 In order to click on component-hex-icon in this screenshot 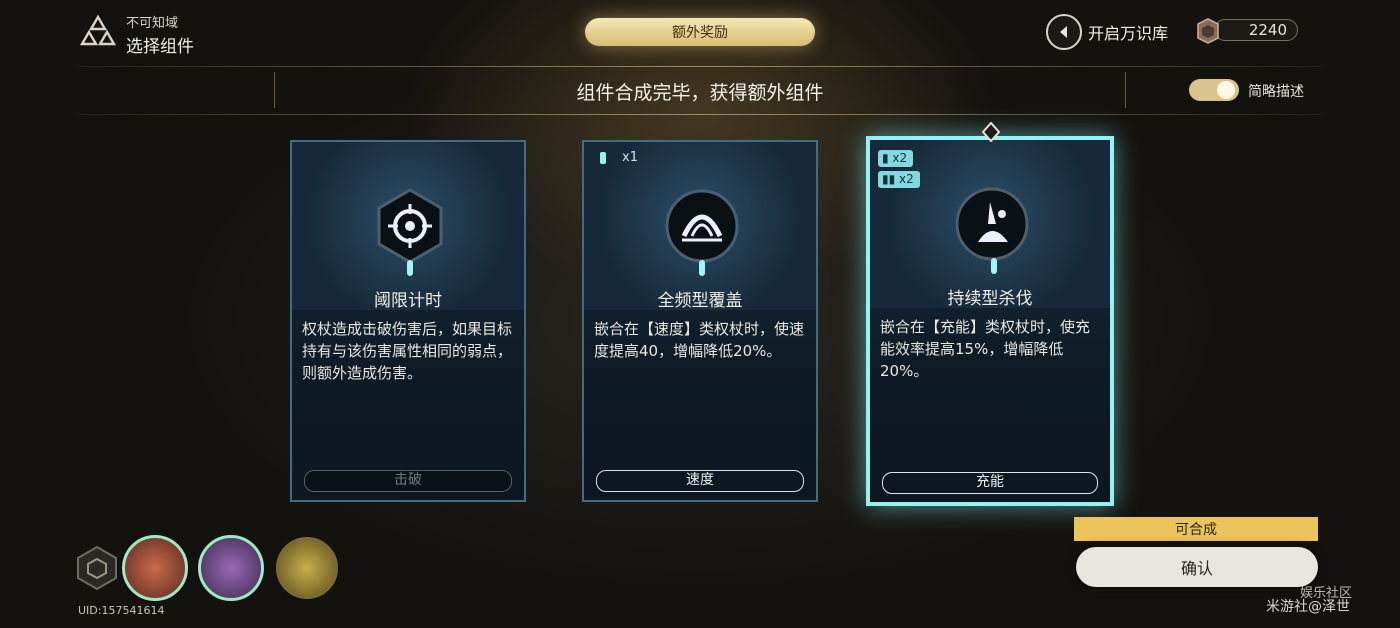, I will do `click(97, 568)`.